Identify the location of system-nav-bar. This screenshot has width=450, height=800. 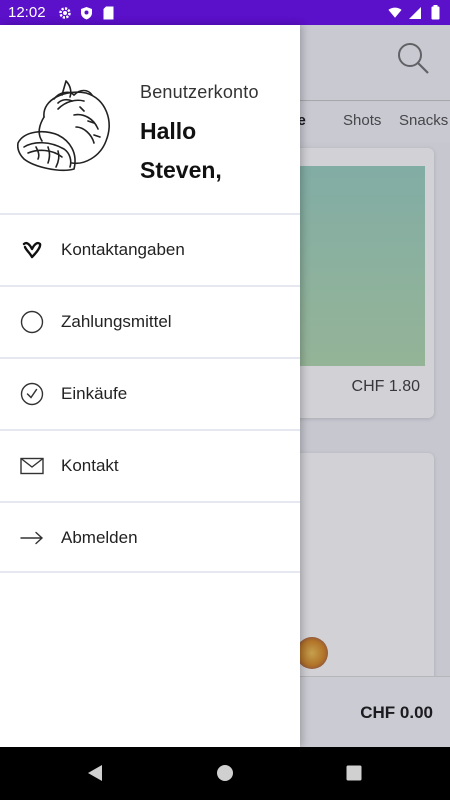
(225, 773).